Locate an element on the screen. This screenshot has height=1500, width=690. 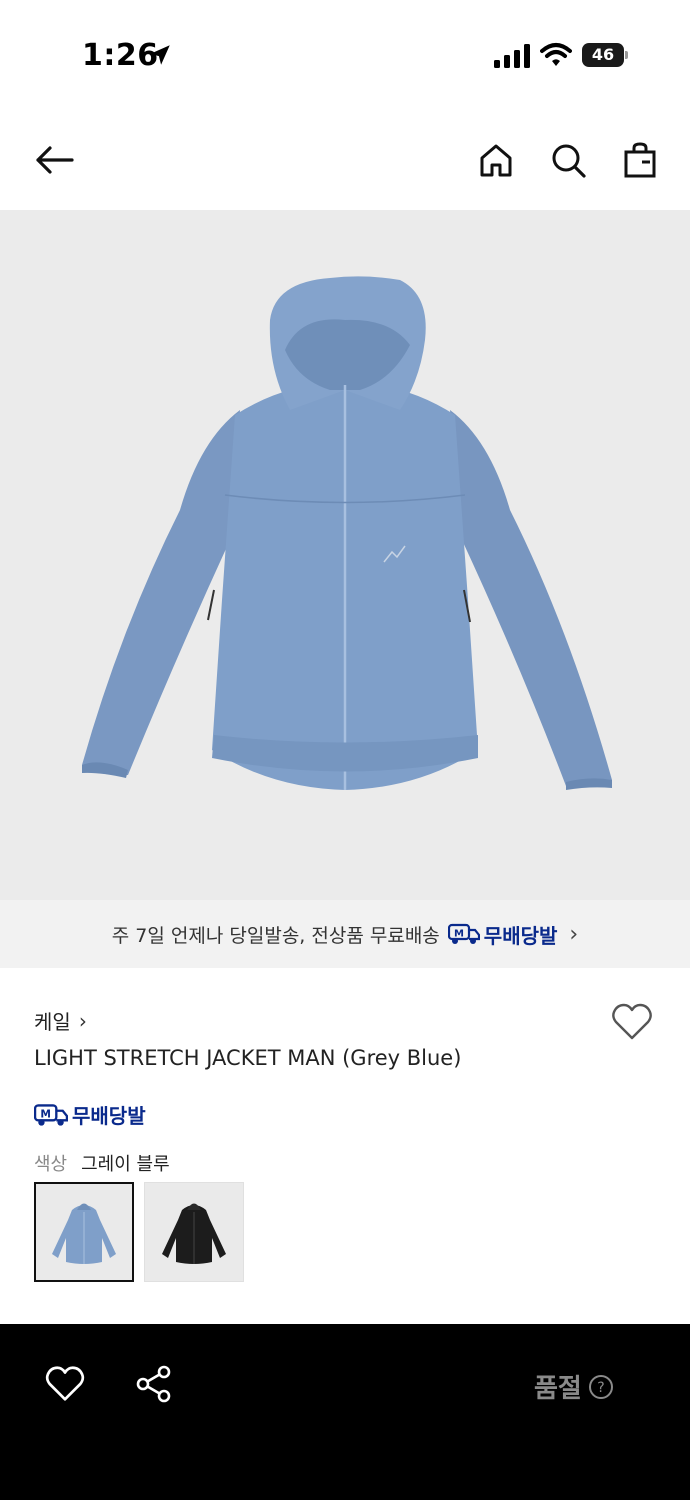
brand-link: 케일 › is located at coordinates (60, 1020).